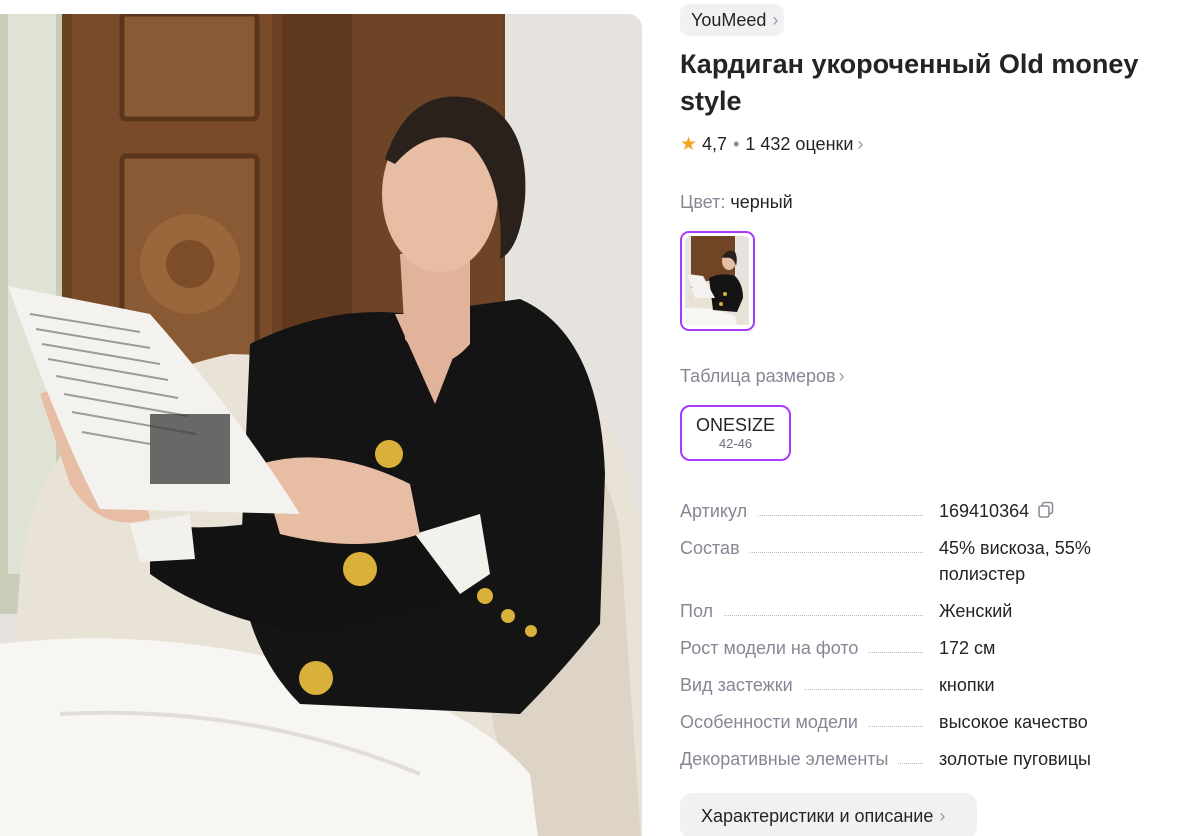  Describe the element at coordinates (719, 511) in the screenshot. I see `spec-key: Артикул` at that location.